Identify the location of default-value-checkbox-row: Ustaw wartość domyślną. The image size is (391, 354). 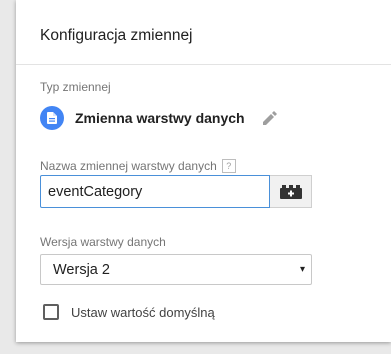
(129, 312).